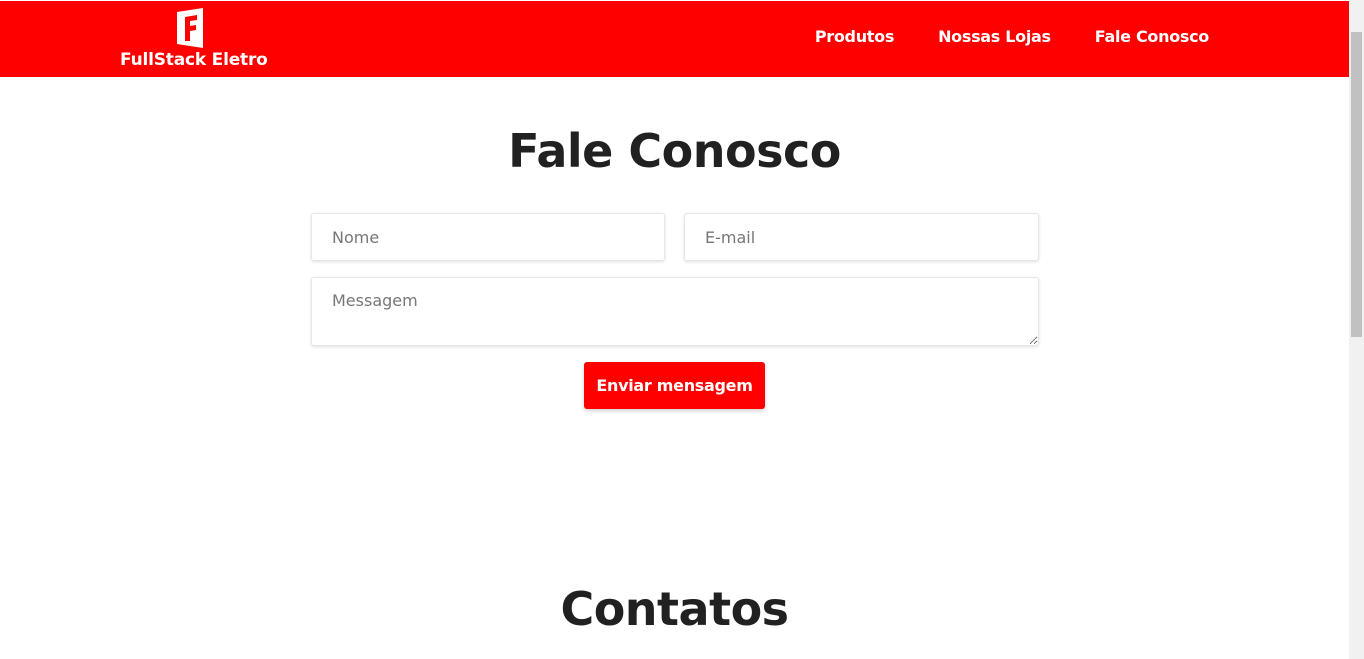 The image size is (1364, 659). I want to click on page-title: Fale Conosco, so click(674, 151).